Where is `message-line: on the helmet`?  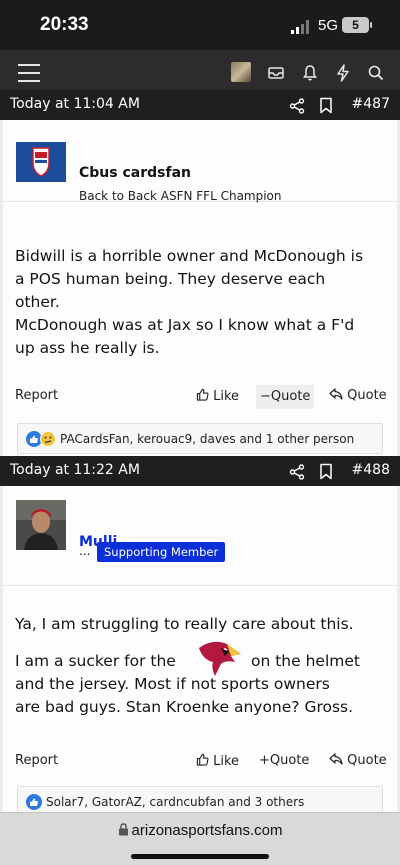
message-line: on the helmet is located at coordinates (305, 661).